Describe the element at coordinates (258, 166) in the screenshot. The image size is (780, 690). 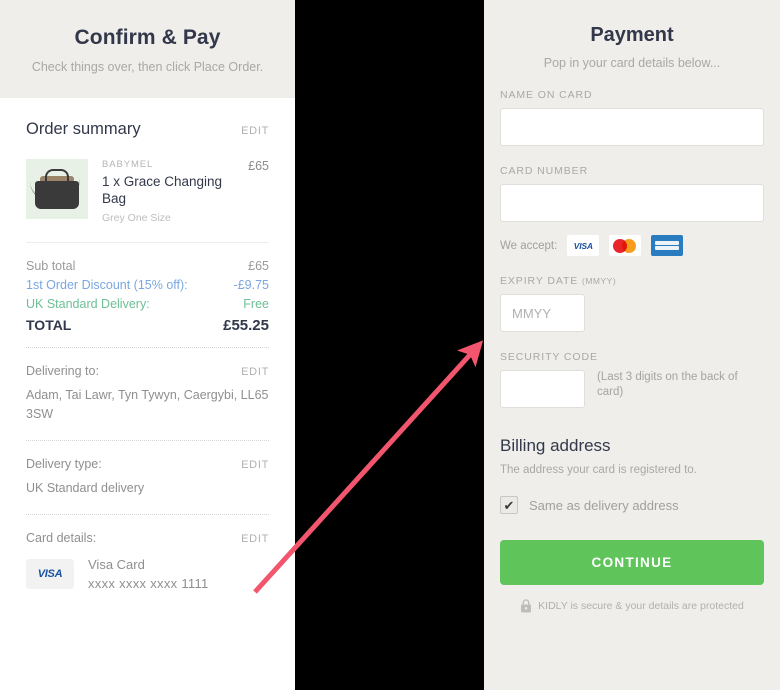
I see `product-price: £65` at that location.